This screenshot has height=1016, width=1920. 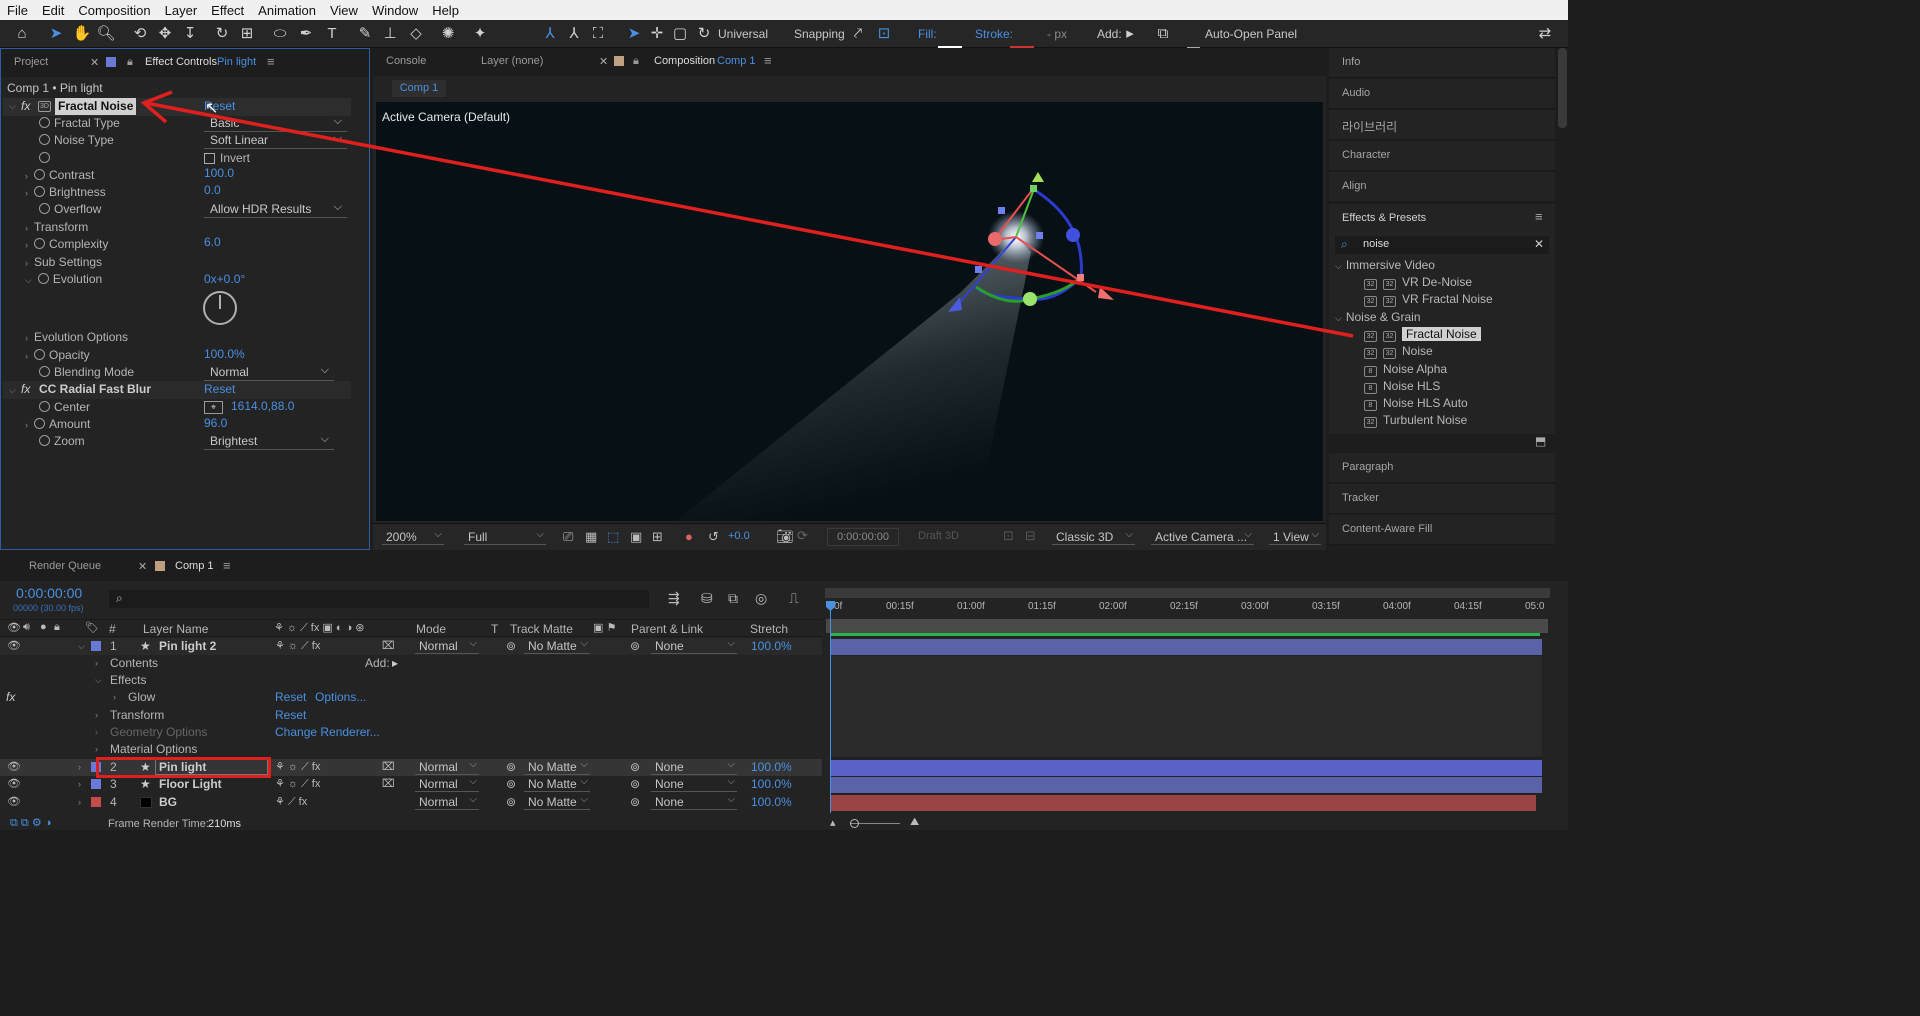 I want to click on comp-subtab: Comp 1, so click(x=419, y=88).